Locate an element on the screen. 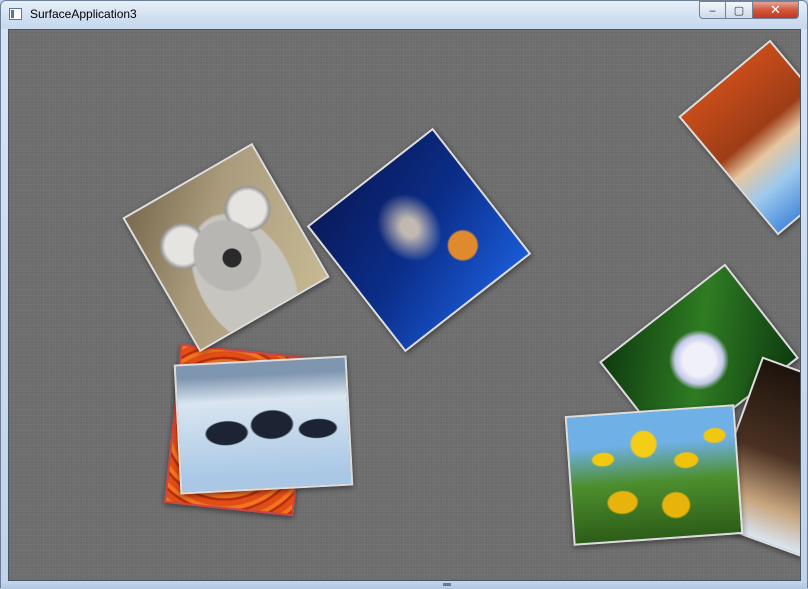 This screenshot has width=808, height=589. maximize-button: ▢ is located at coordinates (739, 10).